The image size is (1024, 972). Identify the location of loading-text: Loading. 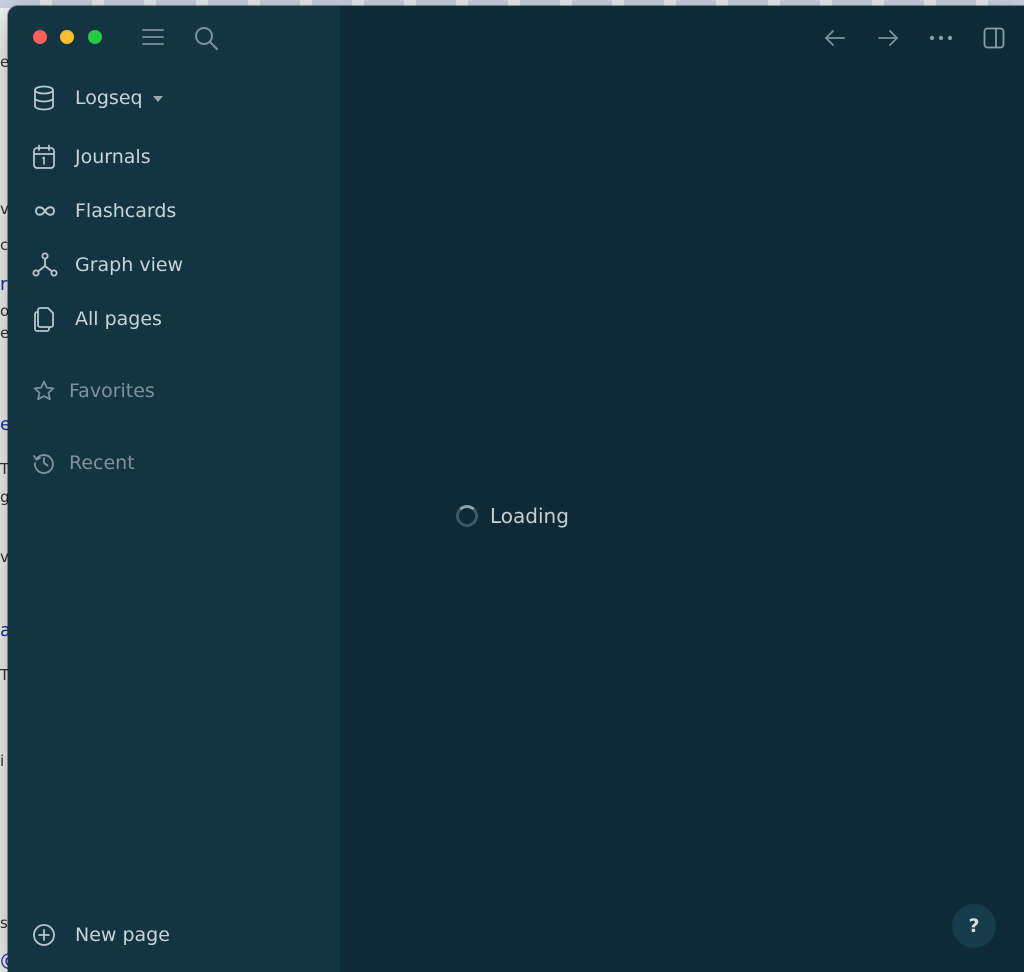
(529, 516).